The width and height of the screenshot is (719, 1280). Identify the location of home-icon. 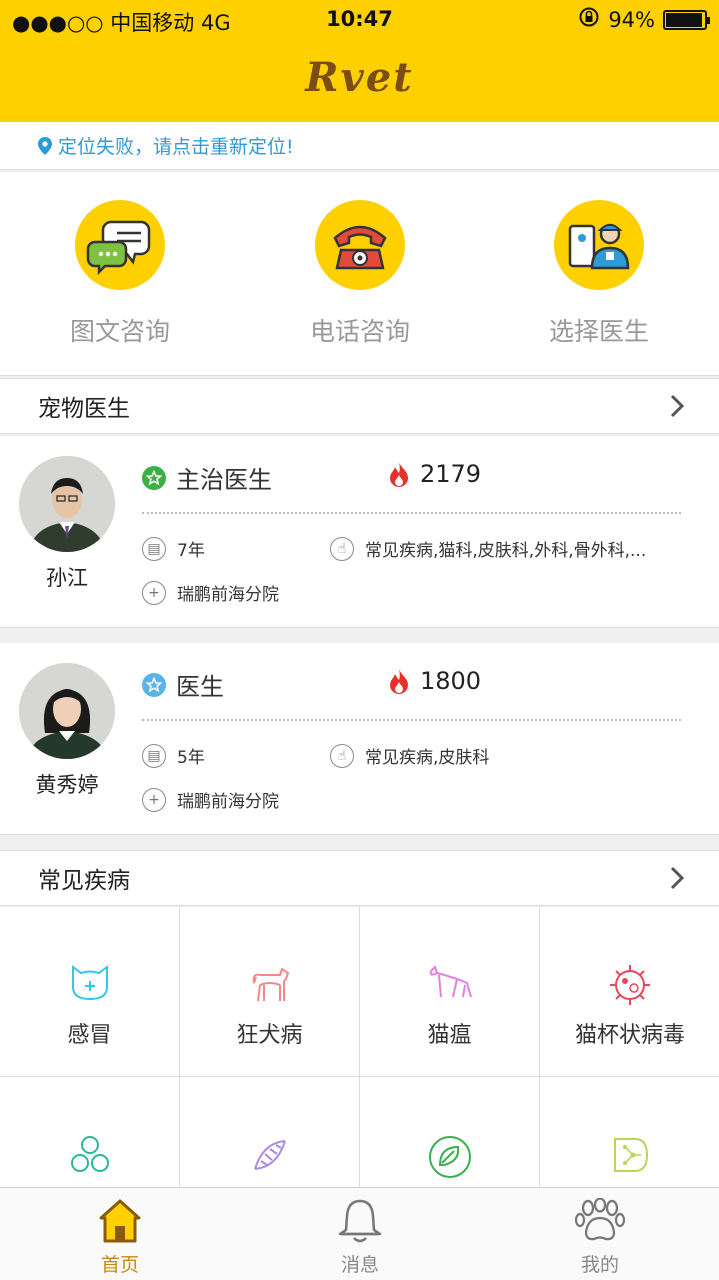
(120, 1221).